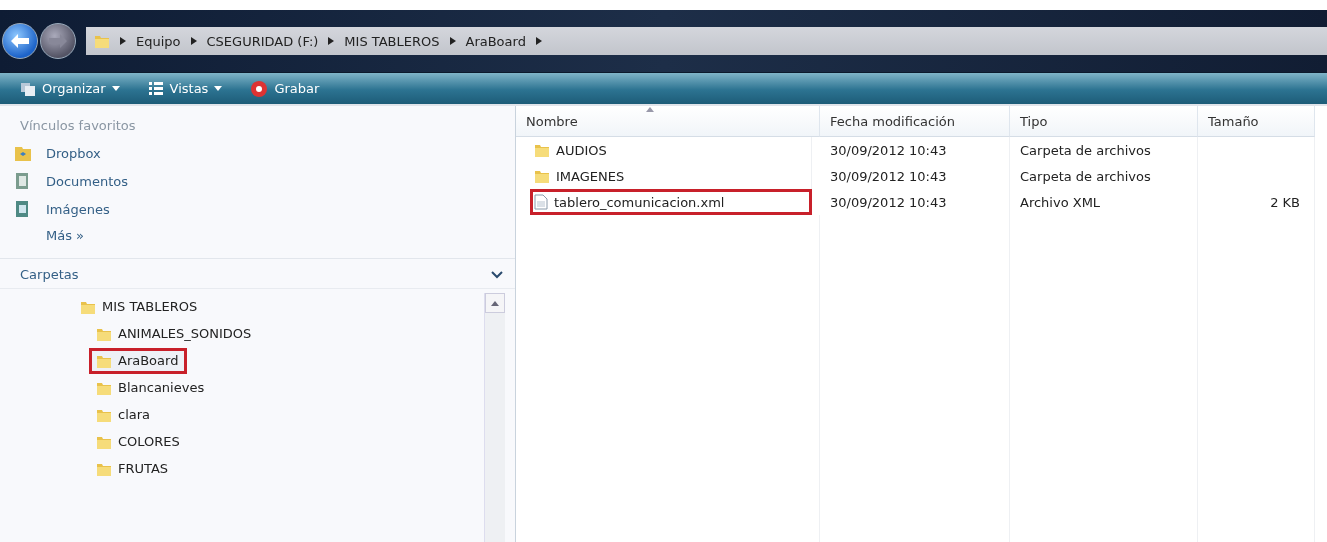 The width and height of the screenshot is (1327, 542). Describe the element at coordinates (915, 121) in the screenshot. I see `column-header: Fecha modificación` at that location.